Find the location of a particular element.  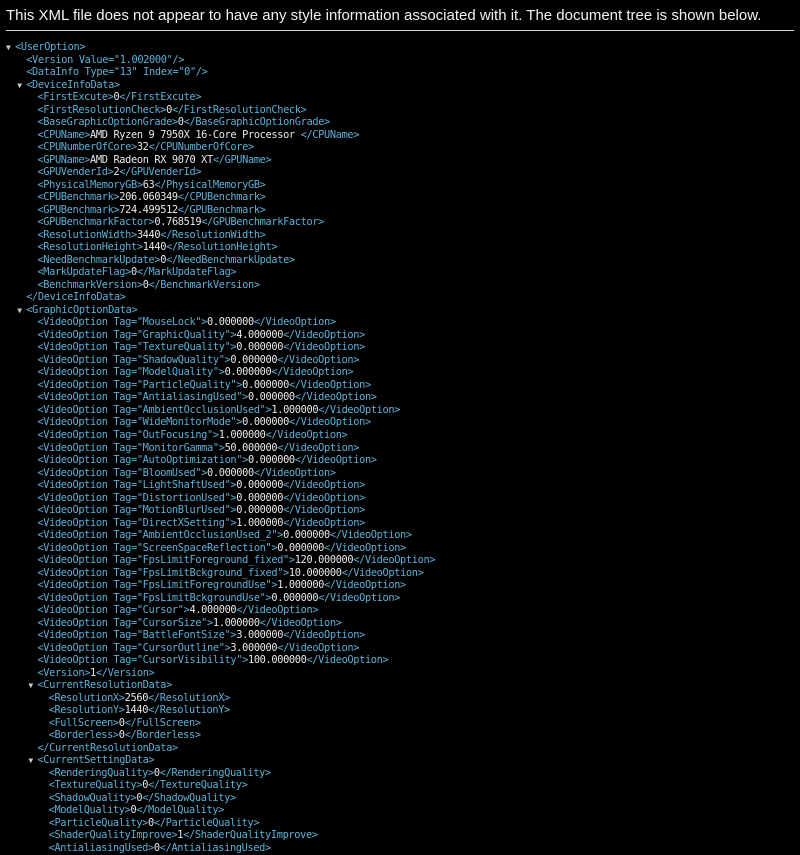

xml-open-tag: <NeedBenchmarkUpdate> is located at coordinates (99, 259).